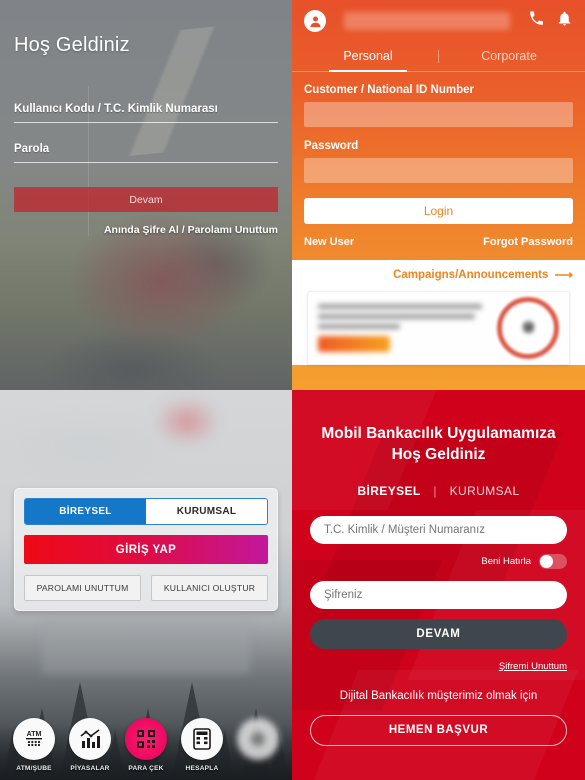 The height and width of the screenshot is (780, 585). Describe the element at coordinates (146, 199) in the screenshot. I see `submit-button: Devam` at that location.